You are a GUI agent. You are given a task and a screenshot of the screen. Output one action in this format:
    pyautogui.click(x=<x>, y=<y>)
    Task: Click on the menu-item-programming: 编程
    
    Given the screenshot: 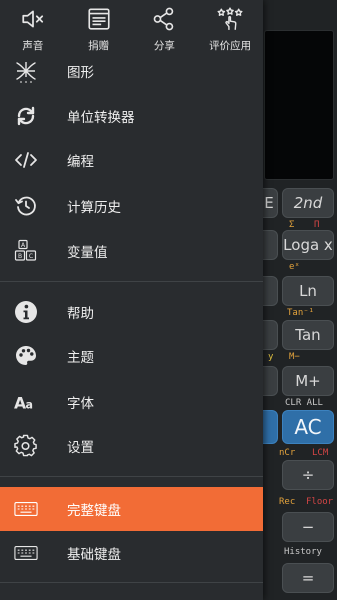 What is the action you would take?
    pyautogui.click(x=131, y=160)
    